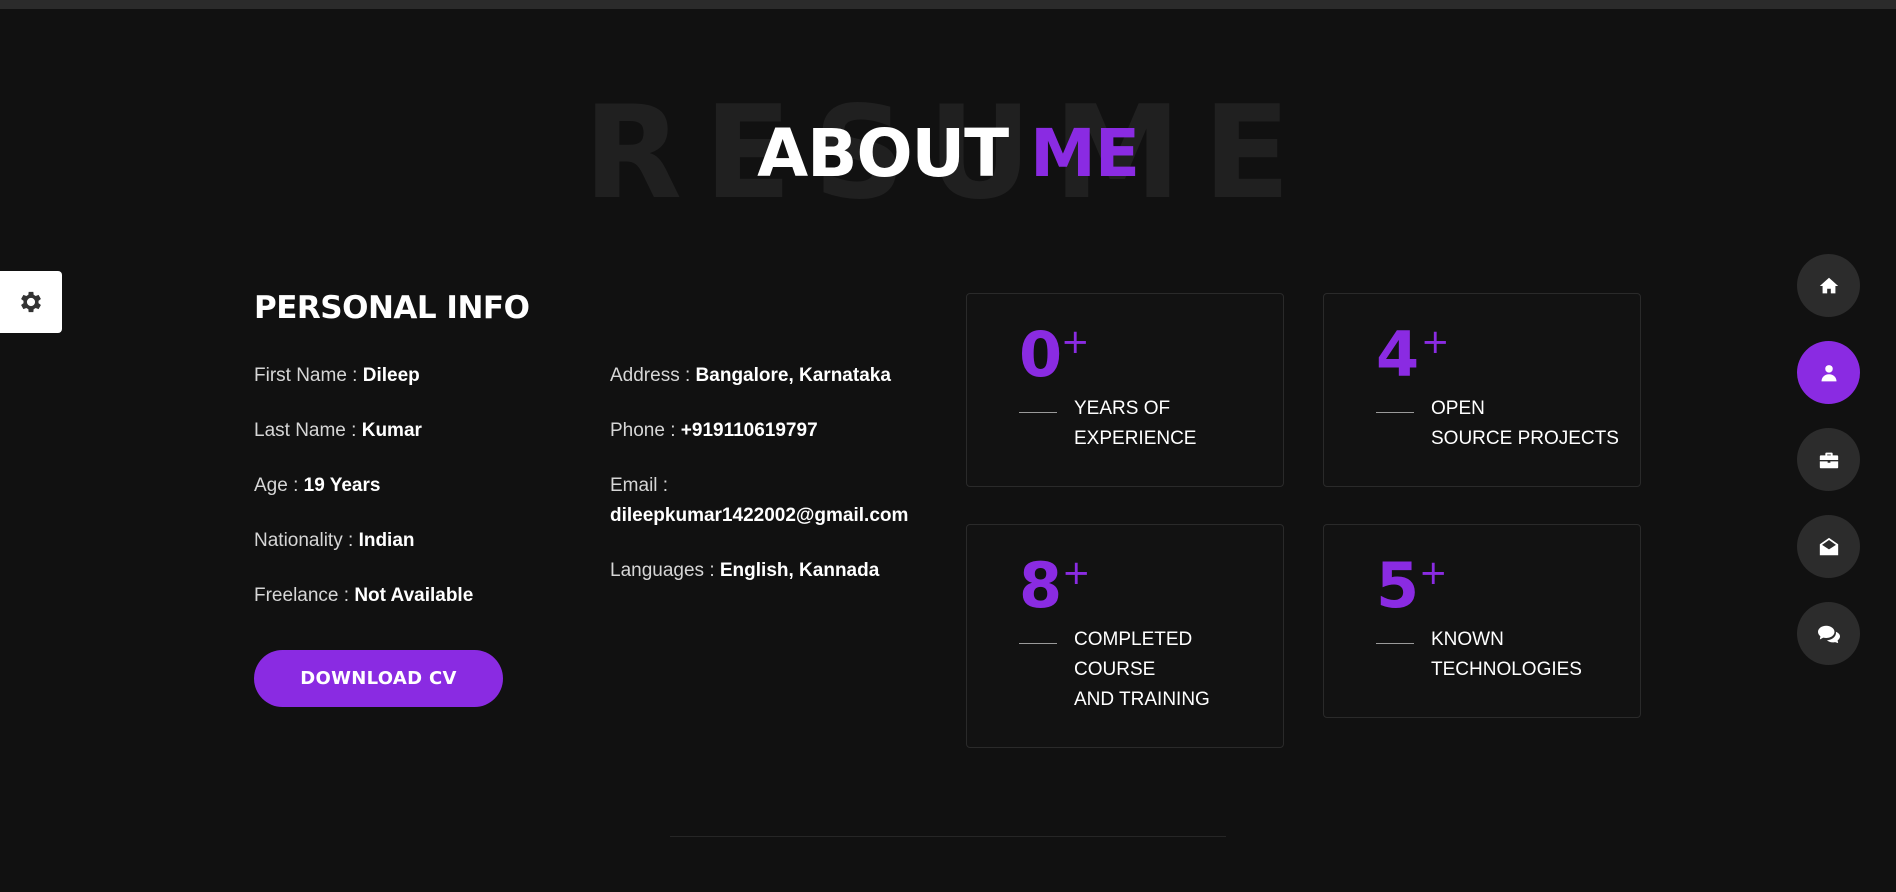  I want to click on info-value: Bangalore, Karnataka, so click(793, 375).